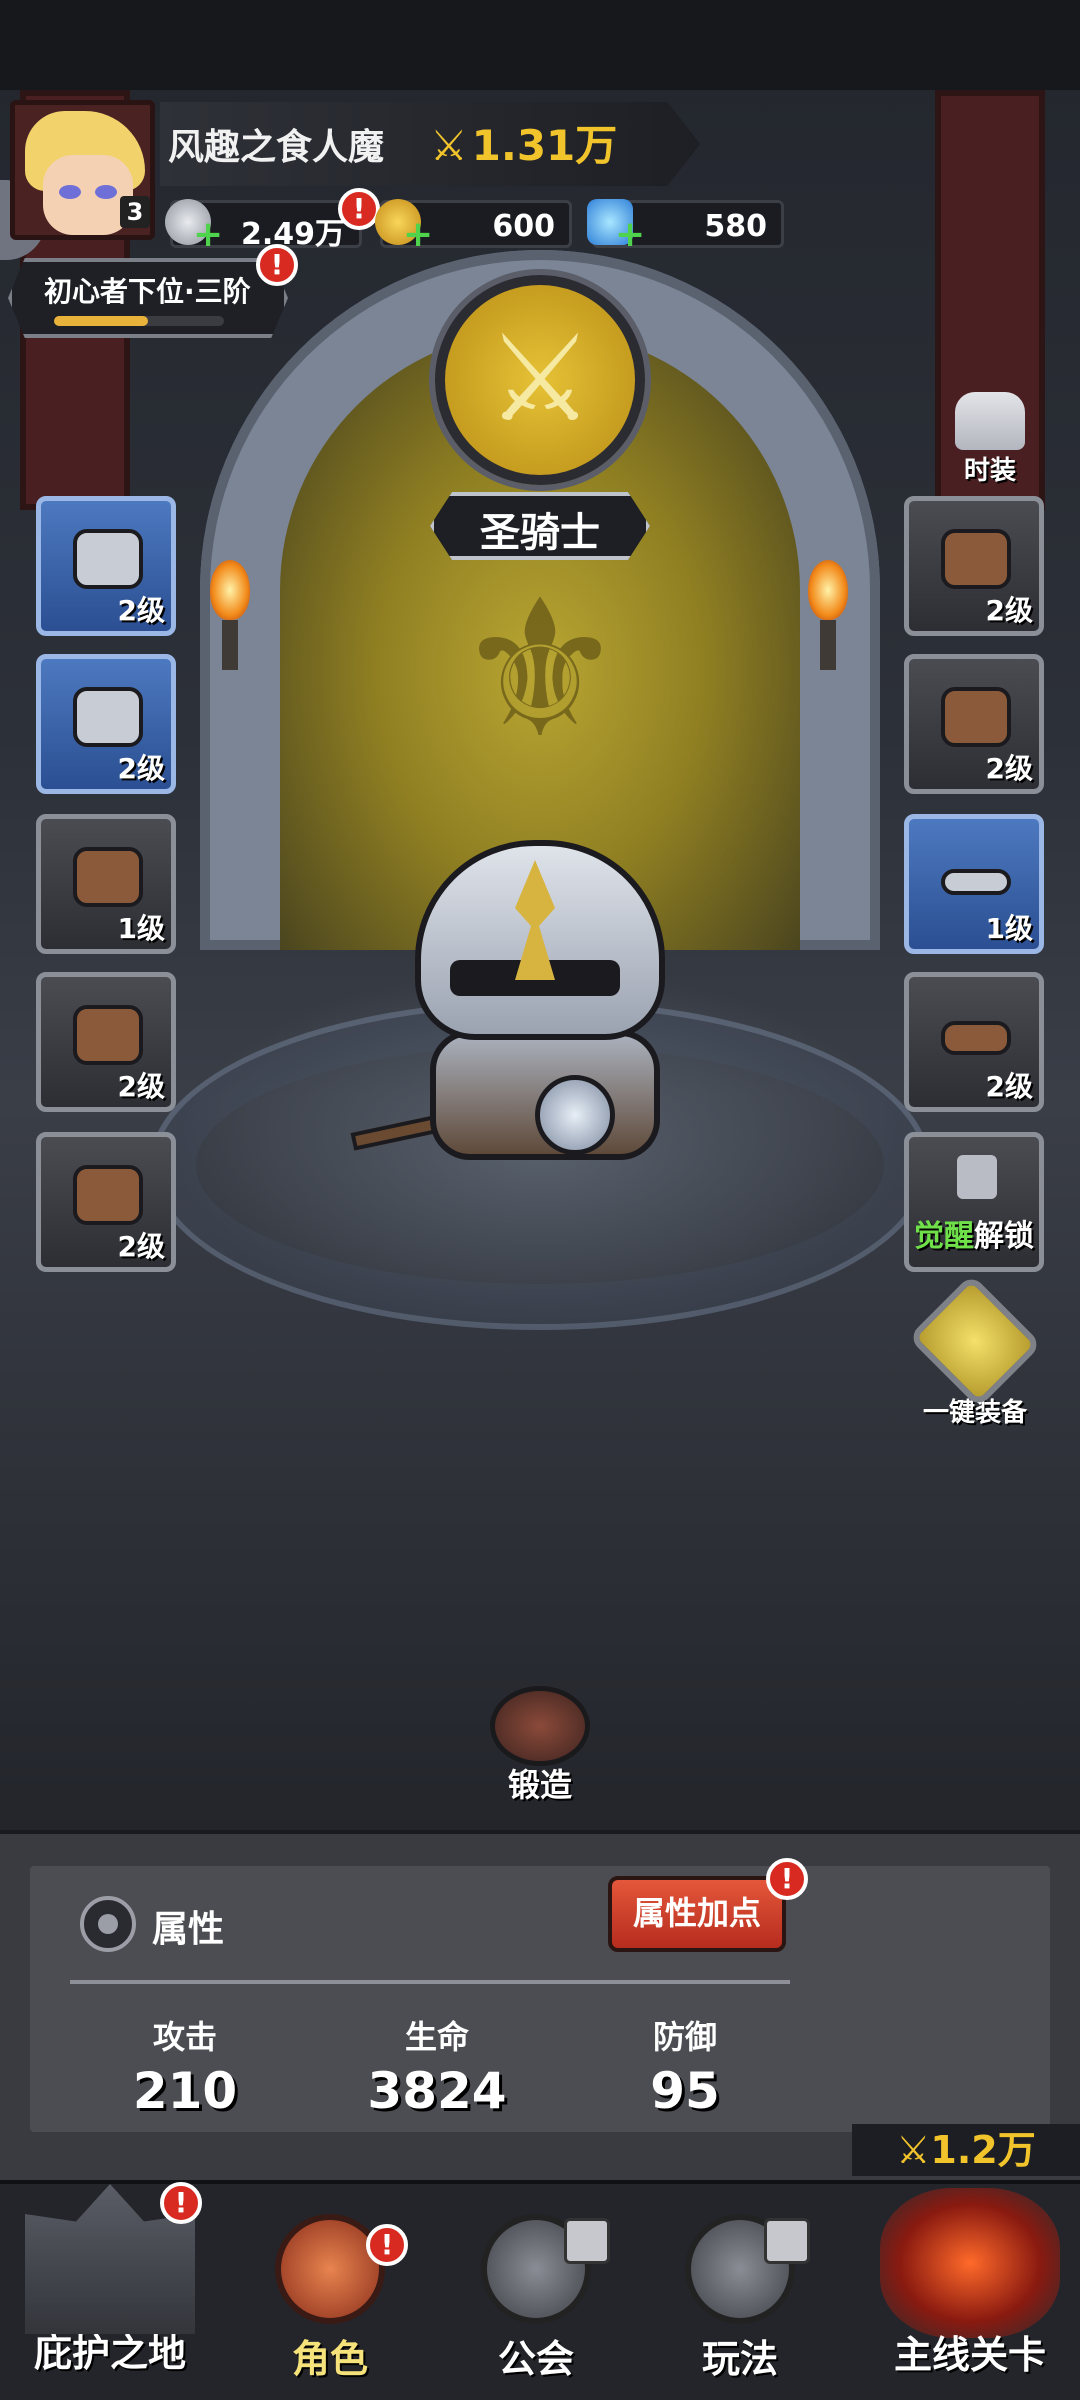 This screenshot has width=1080, height=2400. I want to click on awaken-unlock-label: 觉醒解锁, so click(974, 1236).